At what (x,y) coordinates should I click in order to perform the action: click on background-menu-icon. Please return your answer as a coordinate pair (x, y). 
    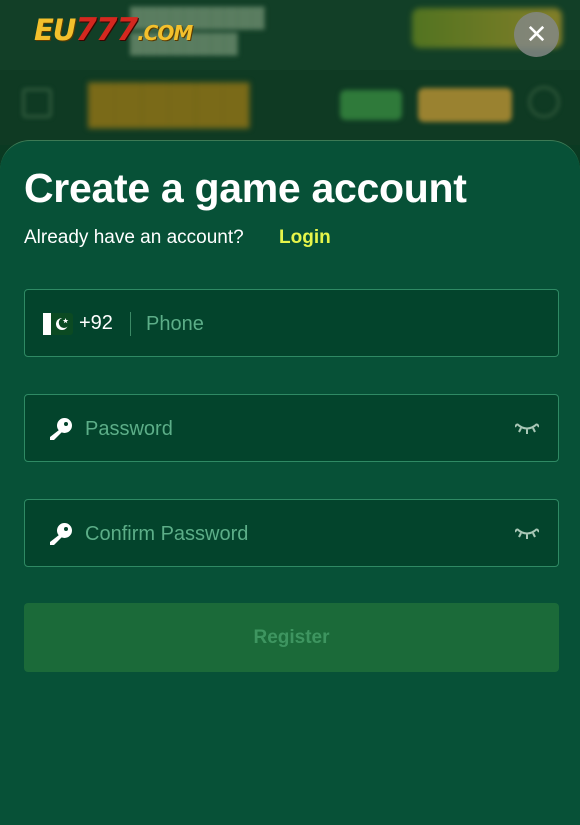
    Looking at the image, I should click on (37, 103).